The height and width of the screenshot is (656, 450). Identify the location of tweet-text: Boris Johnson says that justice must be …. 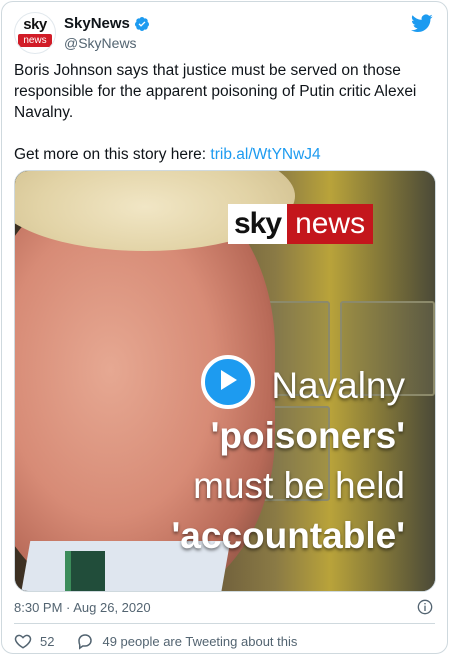
(224, 112).